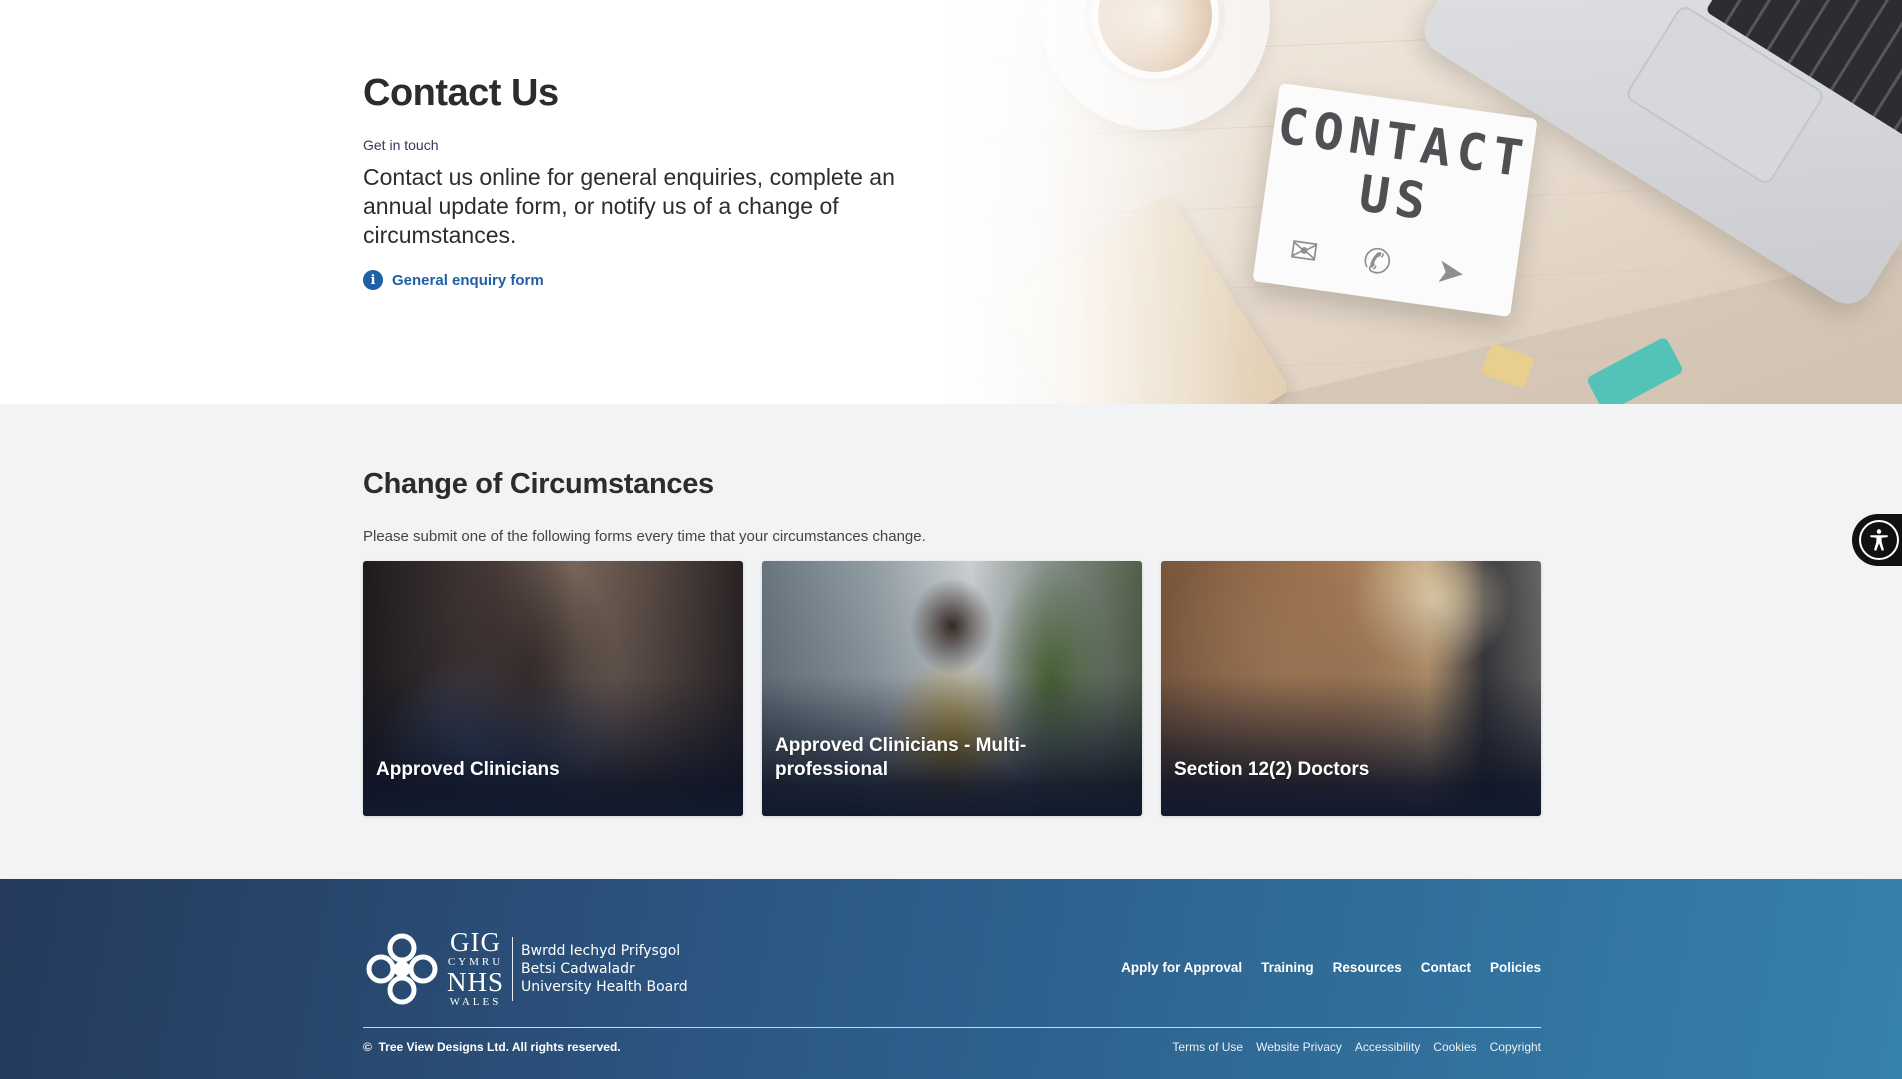 This screenshot has height=1079, width=1902. I want to click on copyright-icon: ©, so click(367, 1047).